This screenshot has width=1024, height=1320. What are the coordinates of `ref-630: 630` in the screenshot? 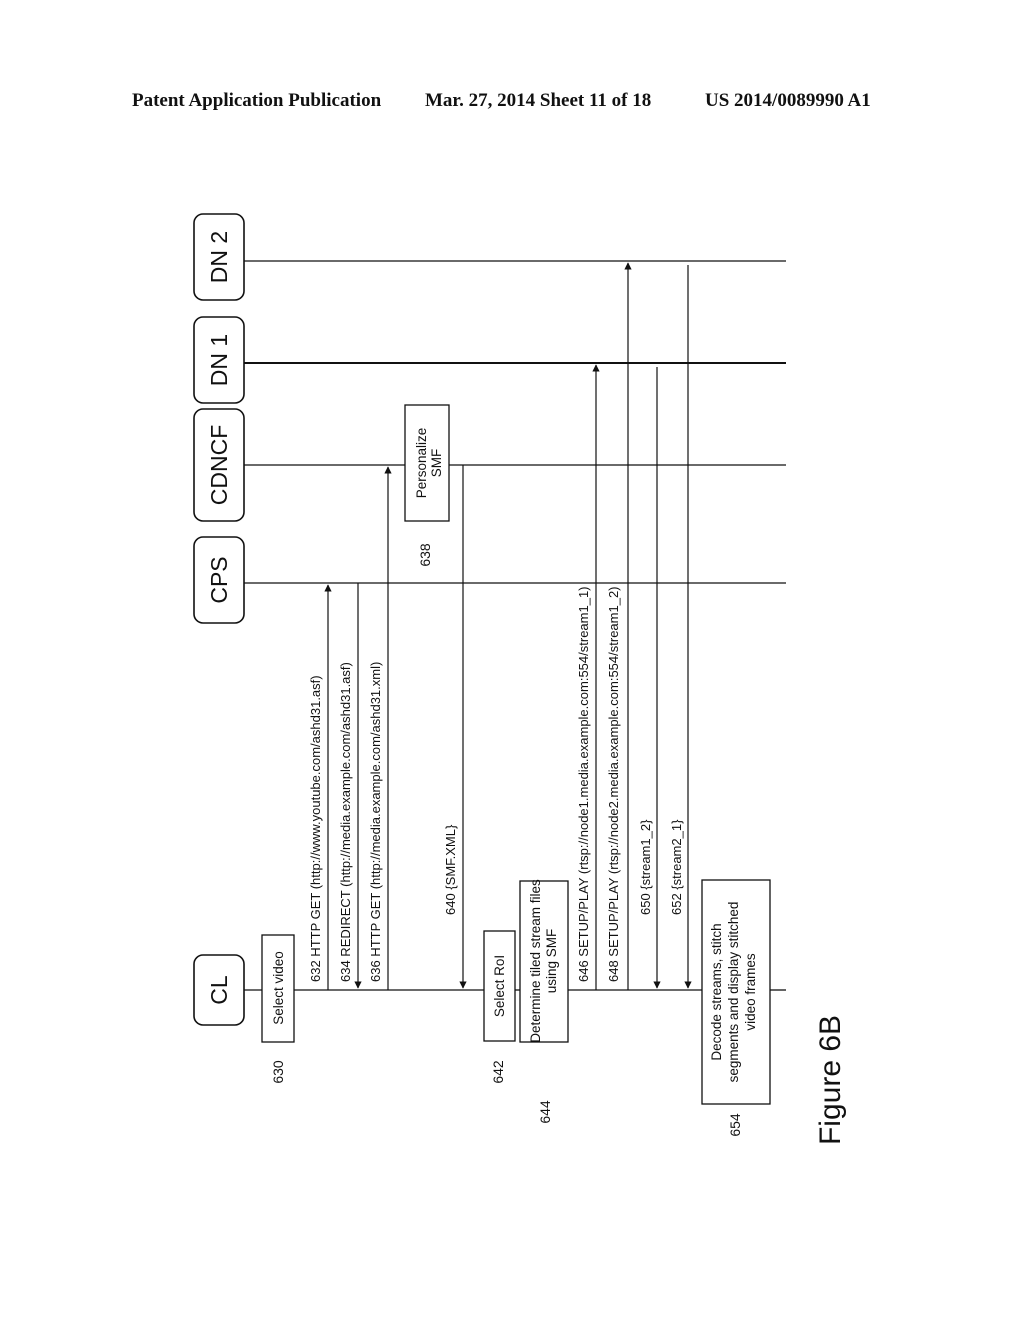 It's located at (278, 1072).